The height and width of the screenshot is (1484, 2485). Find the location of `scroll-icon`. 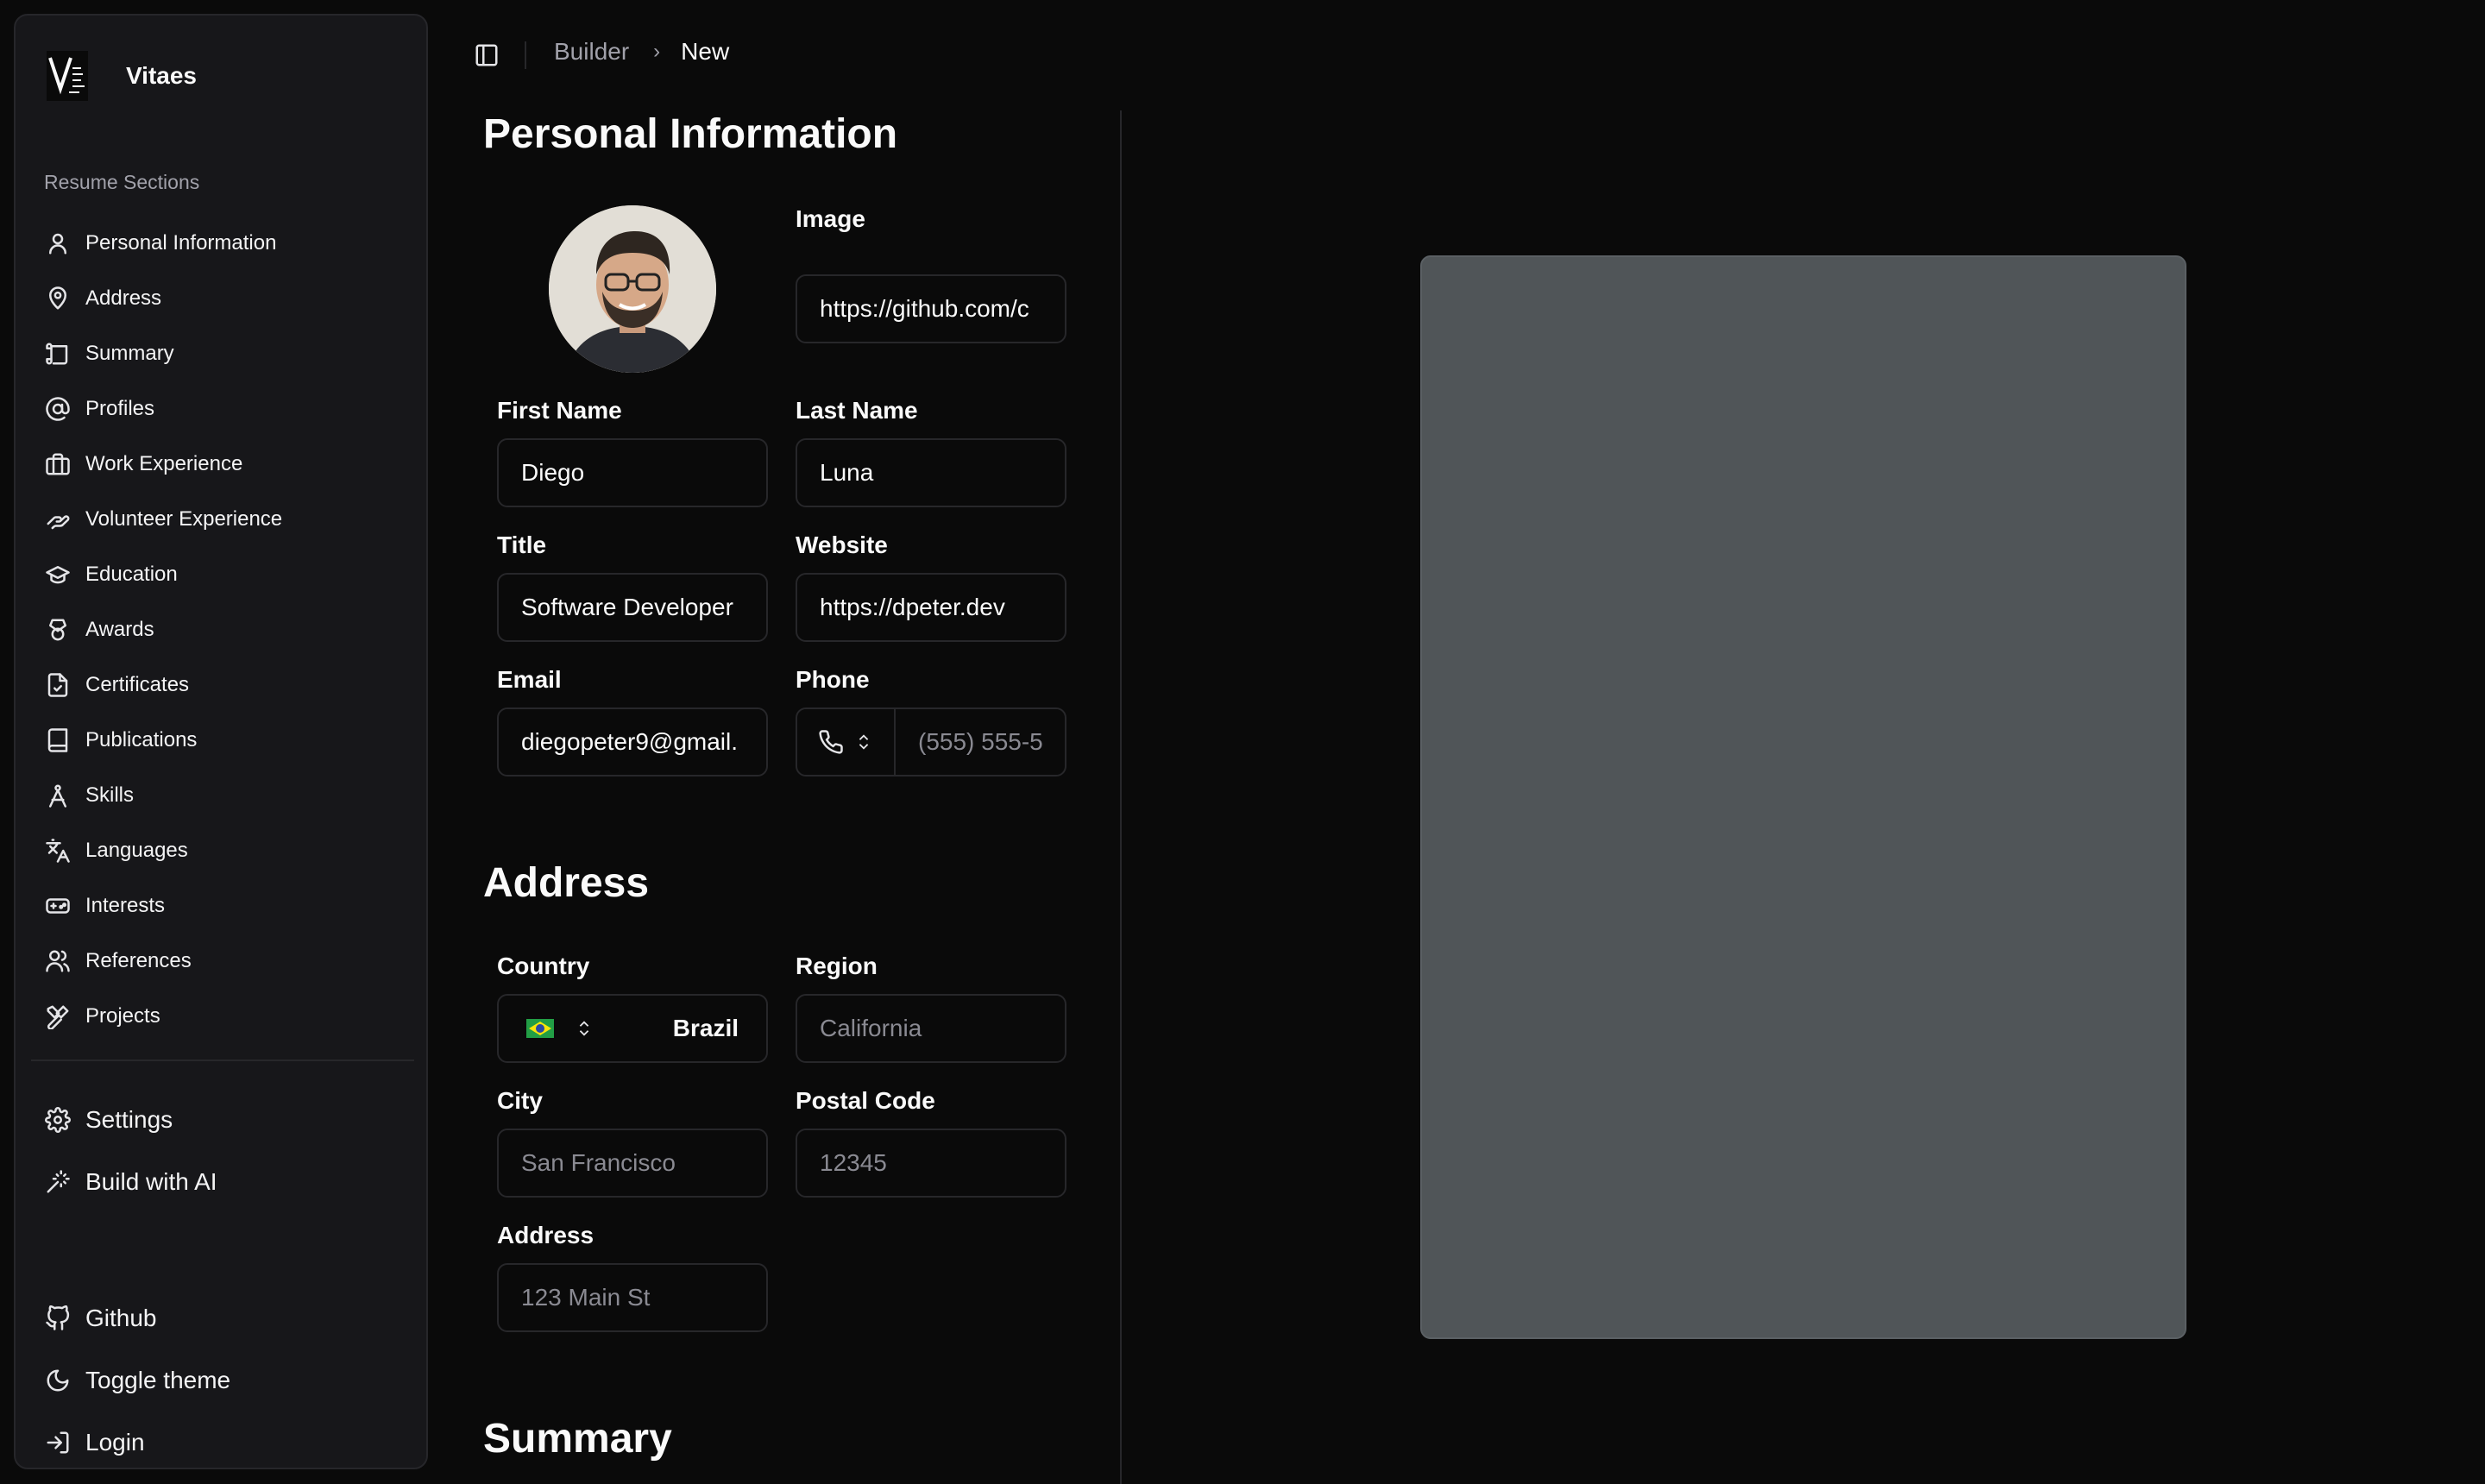

scroll-icon is located at coordinates (58, 354).